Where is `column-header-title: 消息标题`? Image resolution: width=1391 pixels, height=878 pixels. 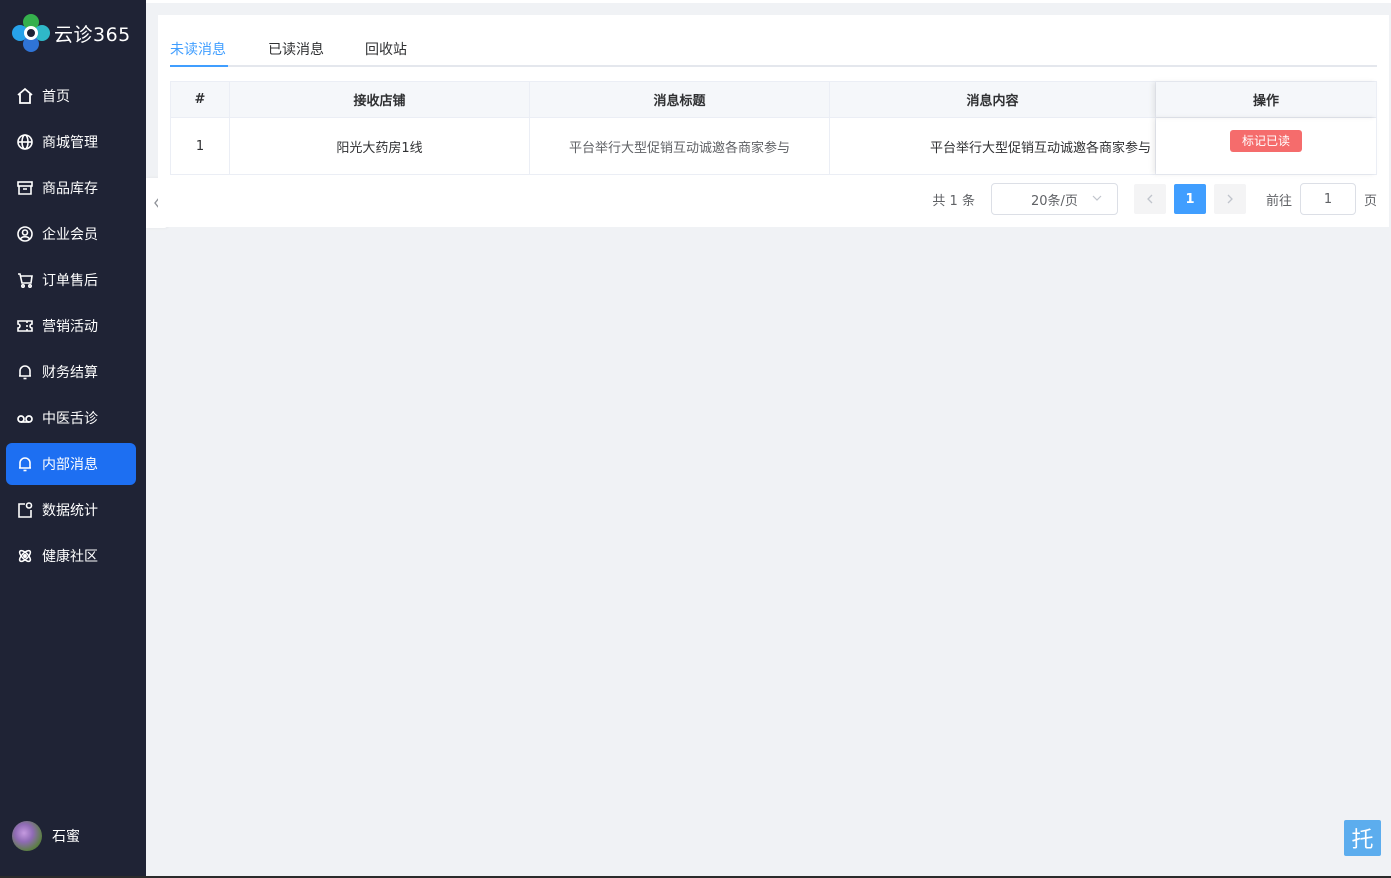 column-header-title: 消息标题 is located at coordinates (680, 99).